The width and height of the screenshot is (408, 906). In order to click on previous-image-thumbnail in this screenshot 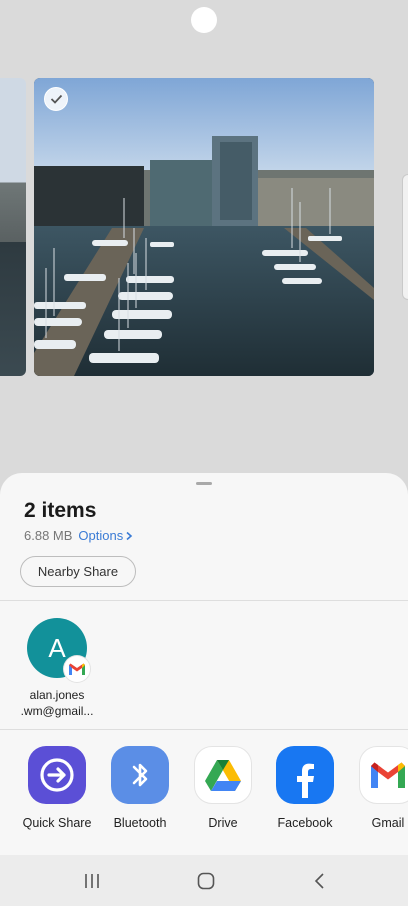, I will do `click(13, 227)`.